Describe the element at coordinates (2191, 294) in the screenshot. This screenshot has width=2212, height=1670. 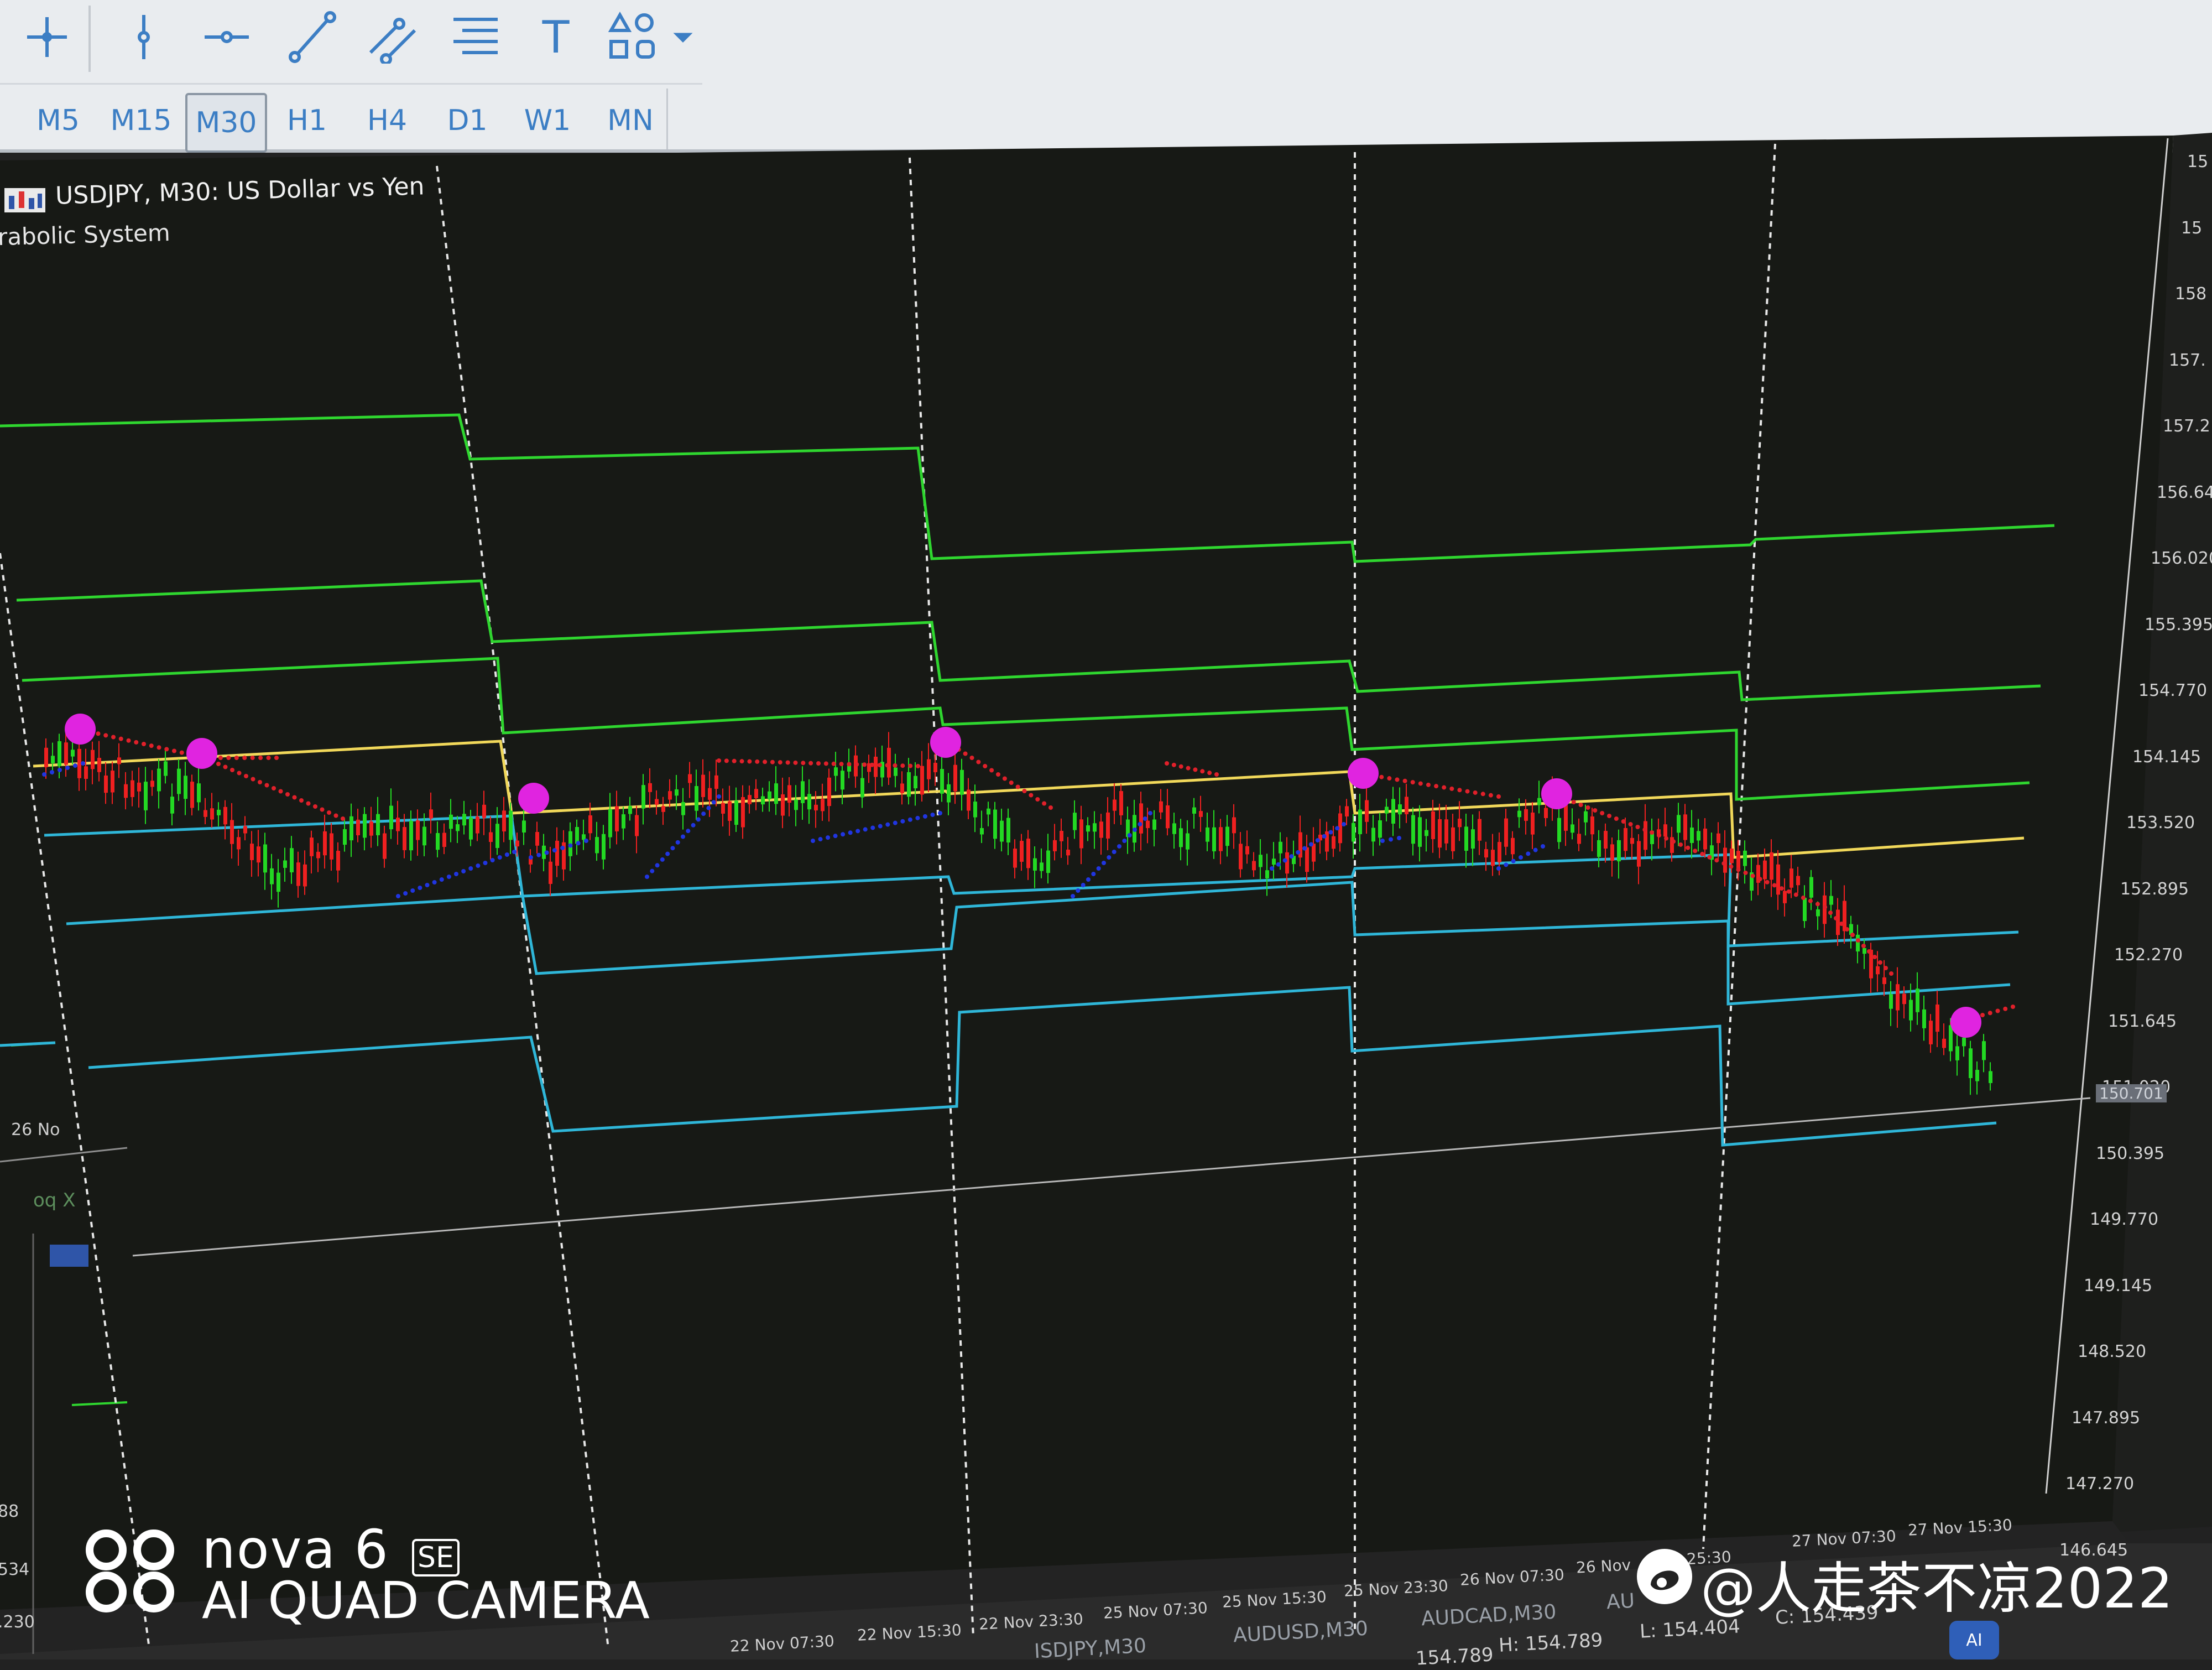
I see `price-axis-label: 158` at that location.